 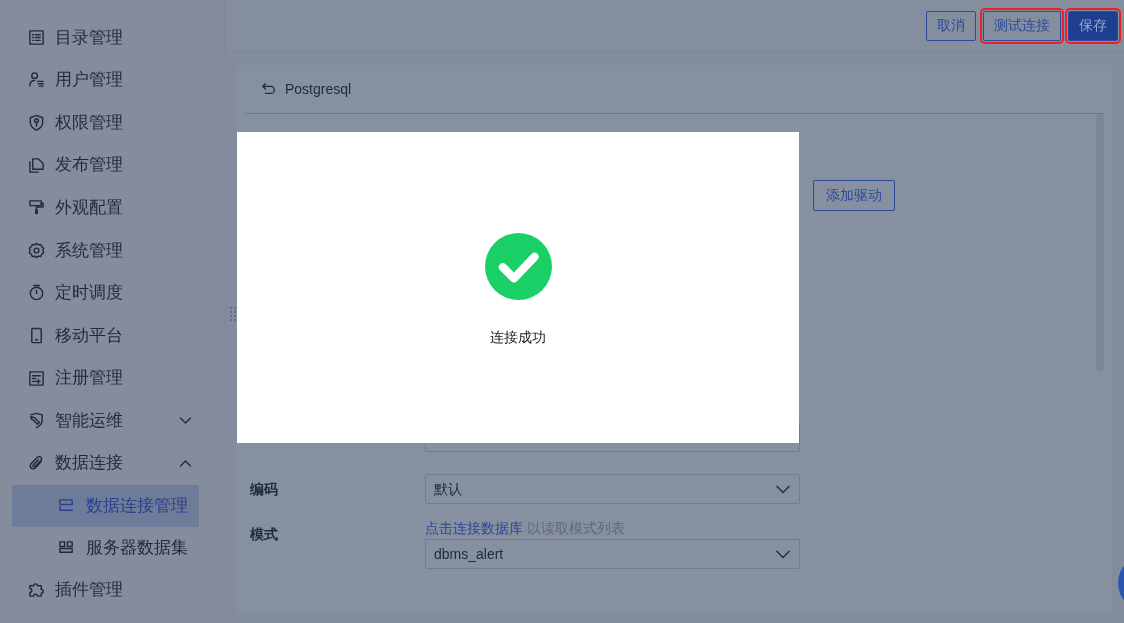 What do you see at coordinates (112, 37) in the screenshot?
I see `sidebar-item: 目录管理` at bounding box center [112, 37].